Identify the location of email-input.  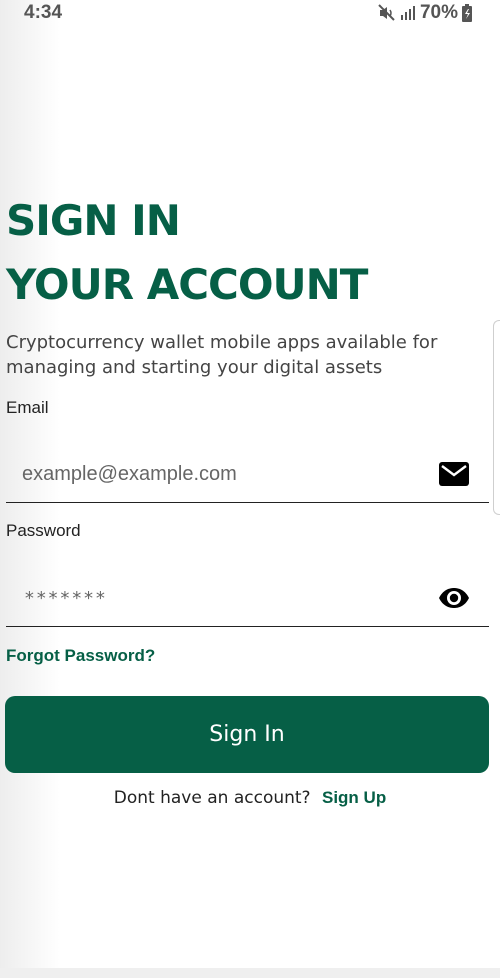
(221, 474).